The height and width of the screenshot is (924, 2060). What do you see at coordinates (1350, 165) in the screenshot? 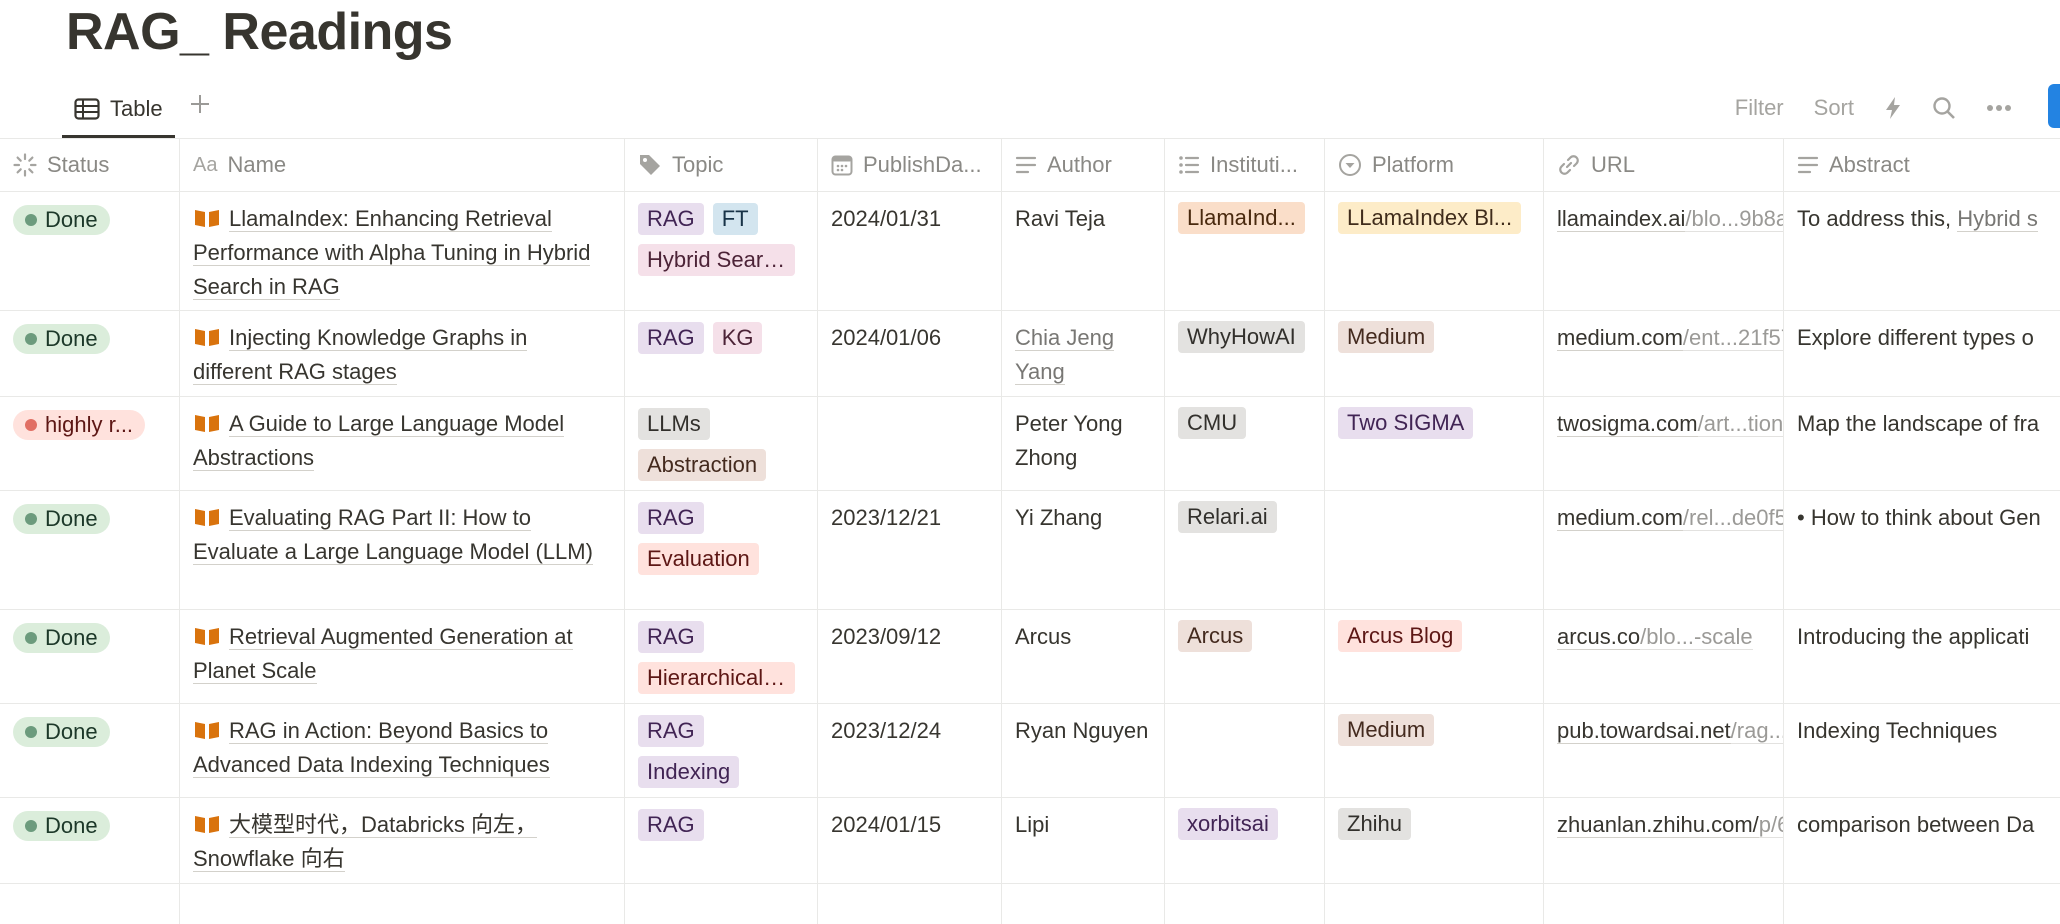
I see `select-icon` at bounding box center [1350, 165].